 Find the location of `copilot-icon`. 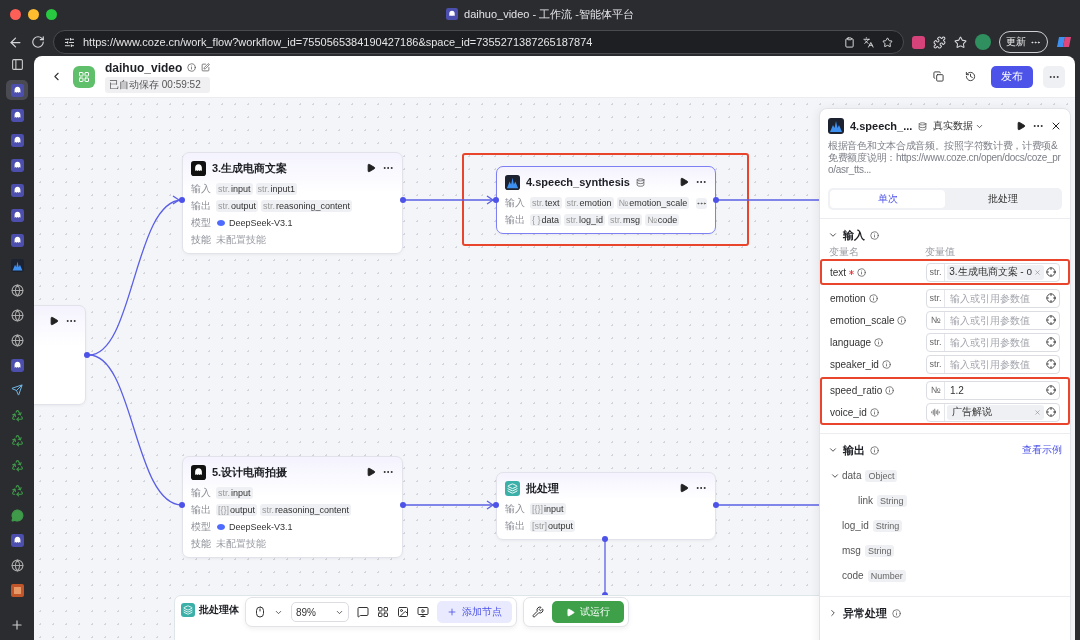

copilot-icon is located at coordinates (1064, 42).